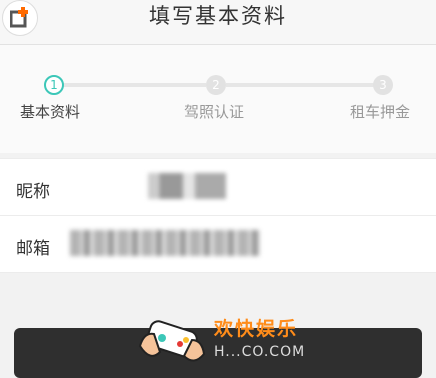 The height and width of the screenshot is (378, 436). What do you see at coordinates (33, 192) in the screenshot?
I see `nickname-label: 昵称` at bounding box center [33, 192].